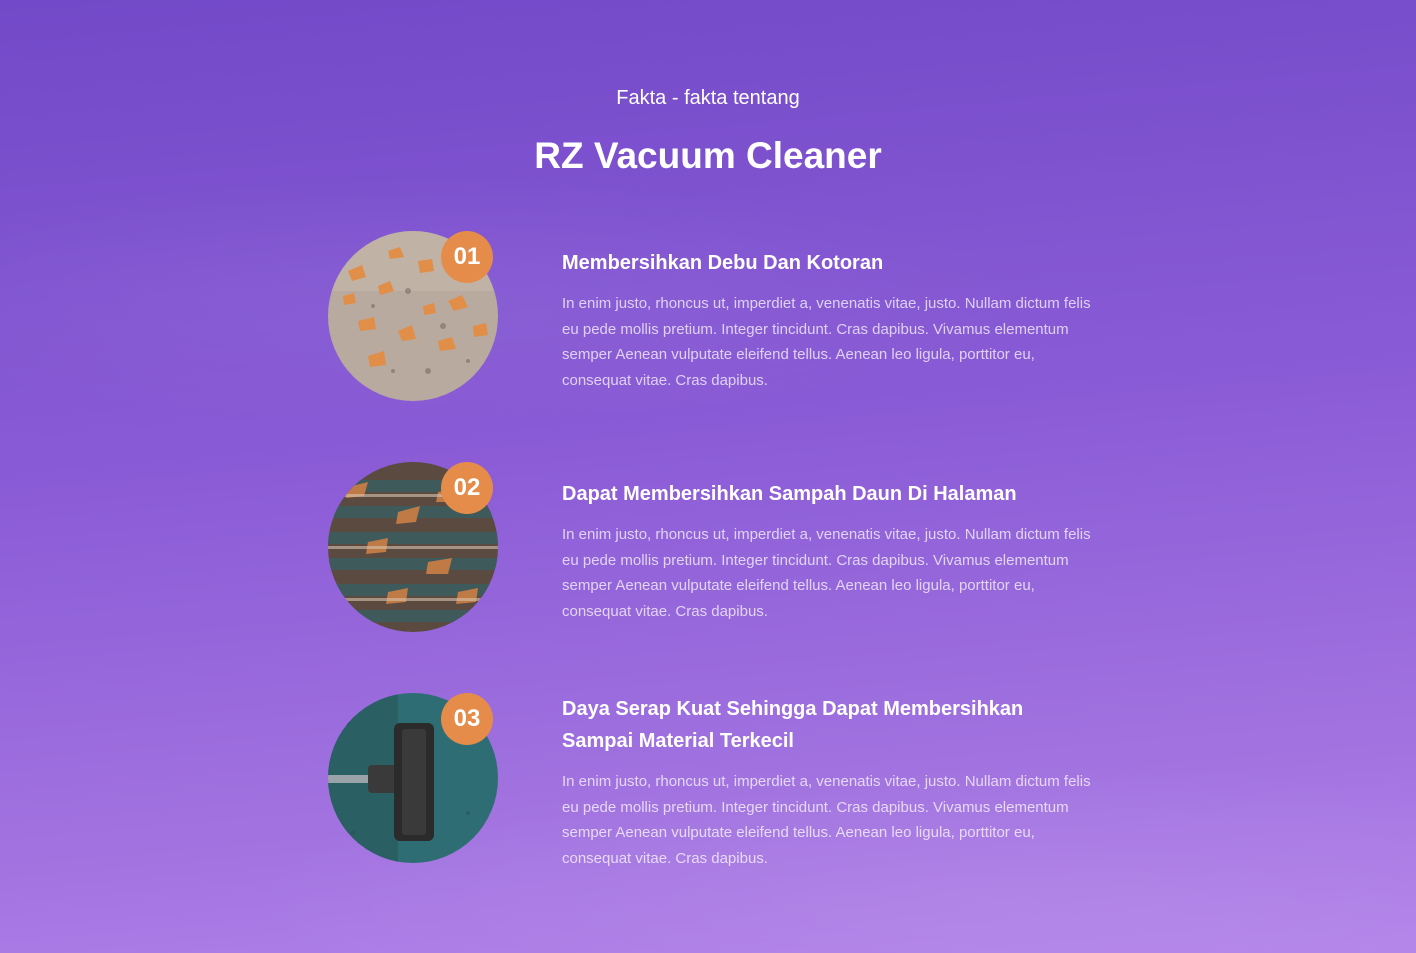 The image size is (1416, 953). I want to click on section-header: Fakta - fakta tentang RZ Vacuum Cleaner, so click(708, 131).